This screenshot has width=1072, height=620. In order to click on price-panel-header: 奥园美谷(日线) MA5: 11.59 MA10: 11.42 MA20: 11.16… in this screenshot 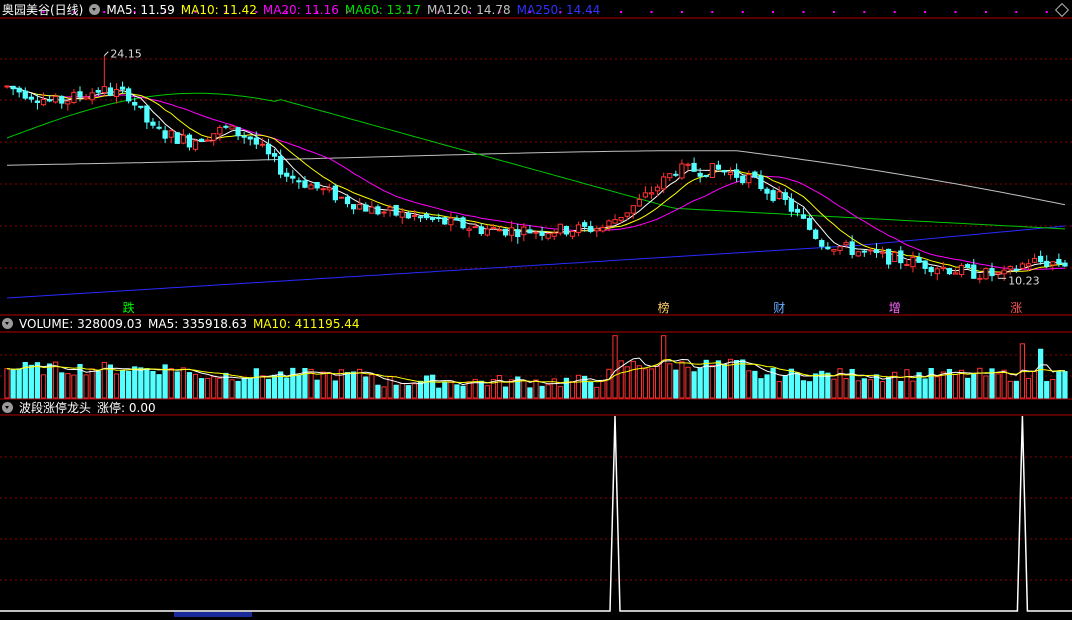, I will do `click(304, 10)`.